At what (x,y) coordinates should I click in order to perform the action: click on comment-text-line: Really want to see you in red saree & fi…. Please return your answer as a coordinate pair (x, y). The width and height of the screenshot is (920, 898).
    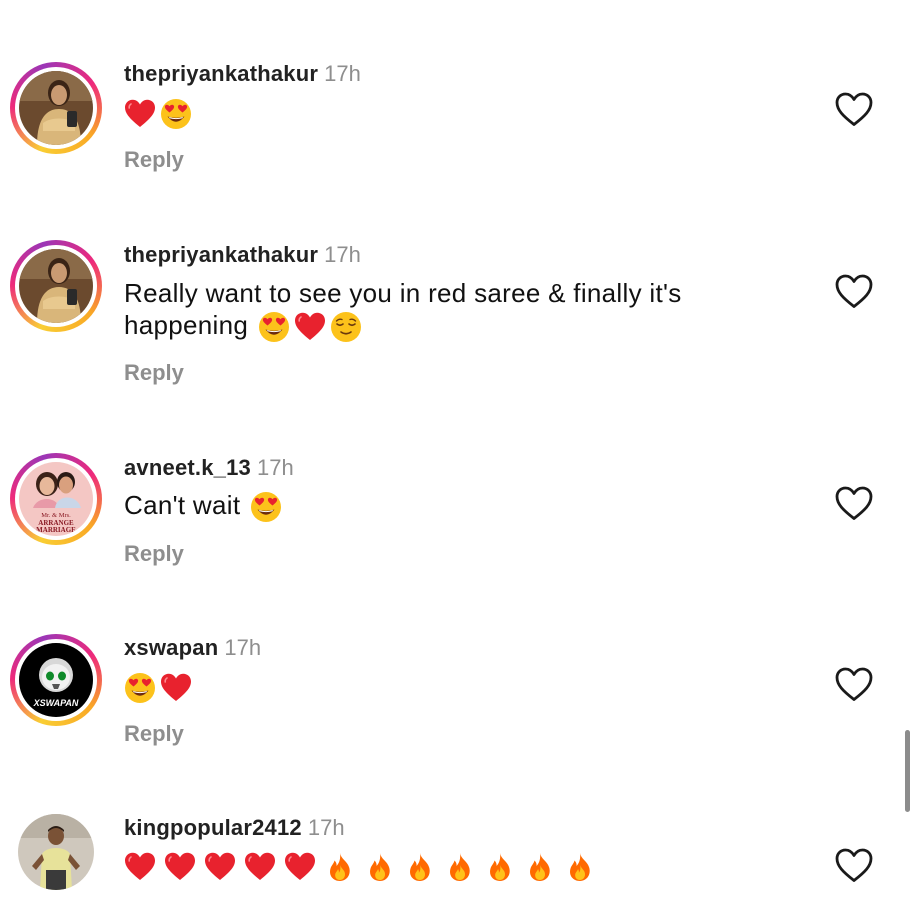
    Looking at the image, I should click on (403, 293).